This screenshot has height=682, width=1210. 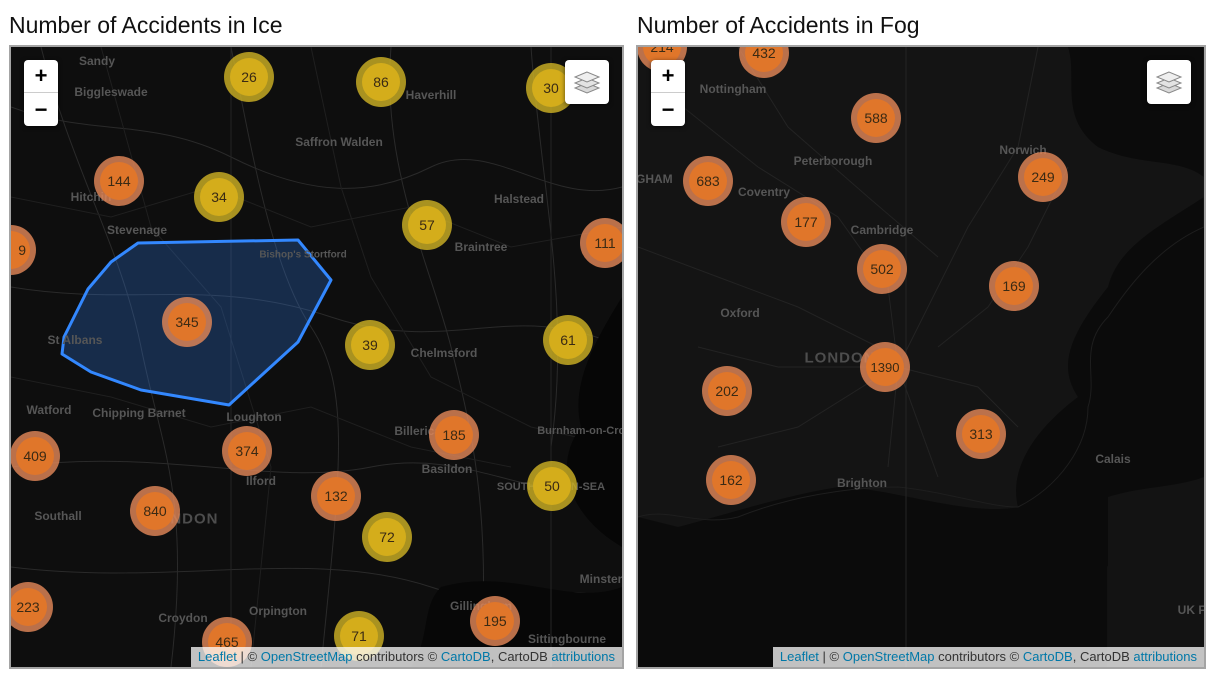 I want to click on cluster-count: 432, so click(x=764, y=59).